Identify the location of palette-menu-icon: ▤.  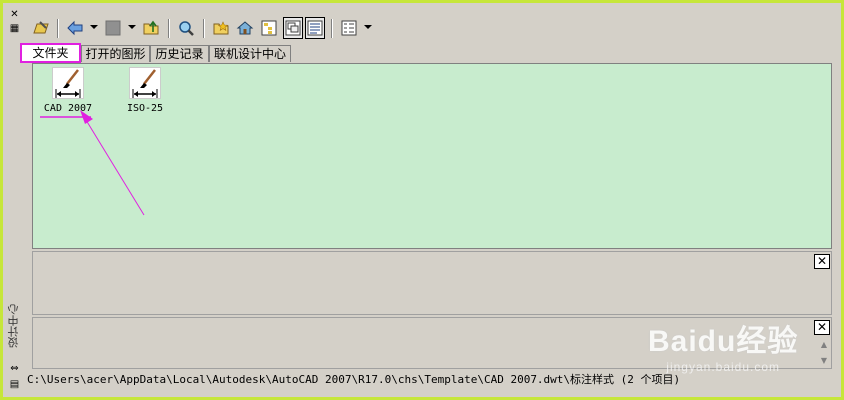
(14, 385).